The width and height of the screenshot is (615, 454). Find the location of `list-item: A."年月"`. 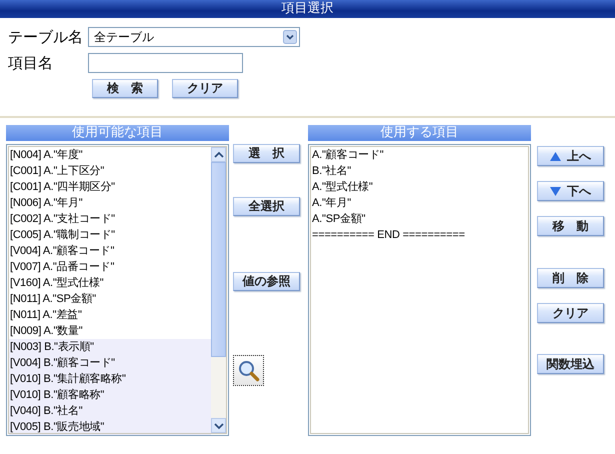

list-item: A."年月" is located at coordinates (419, 203).